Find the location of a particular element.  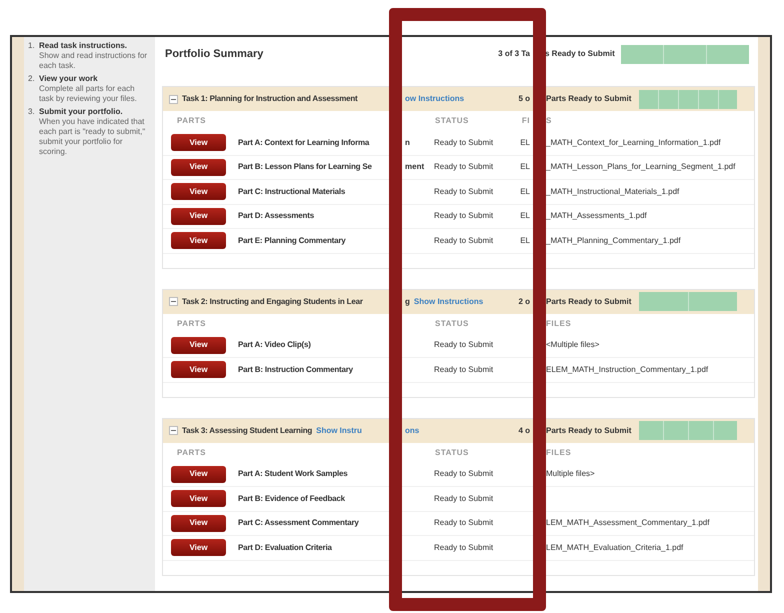

part-name: Part A: Context for Learning Informa is located at coordinates (304, 142).